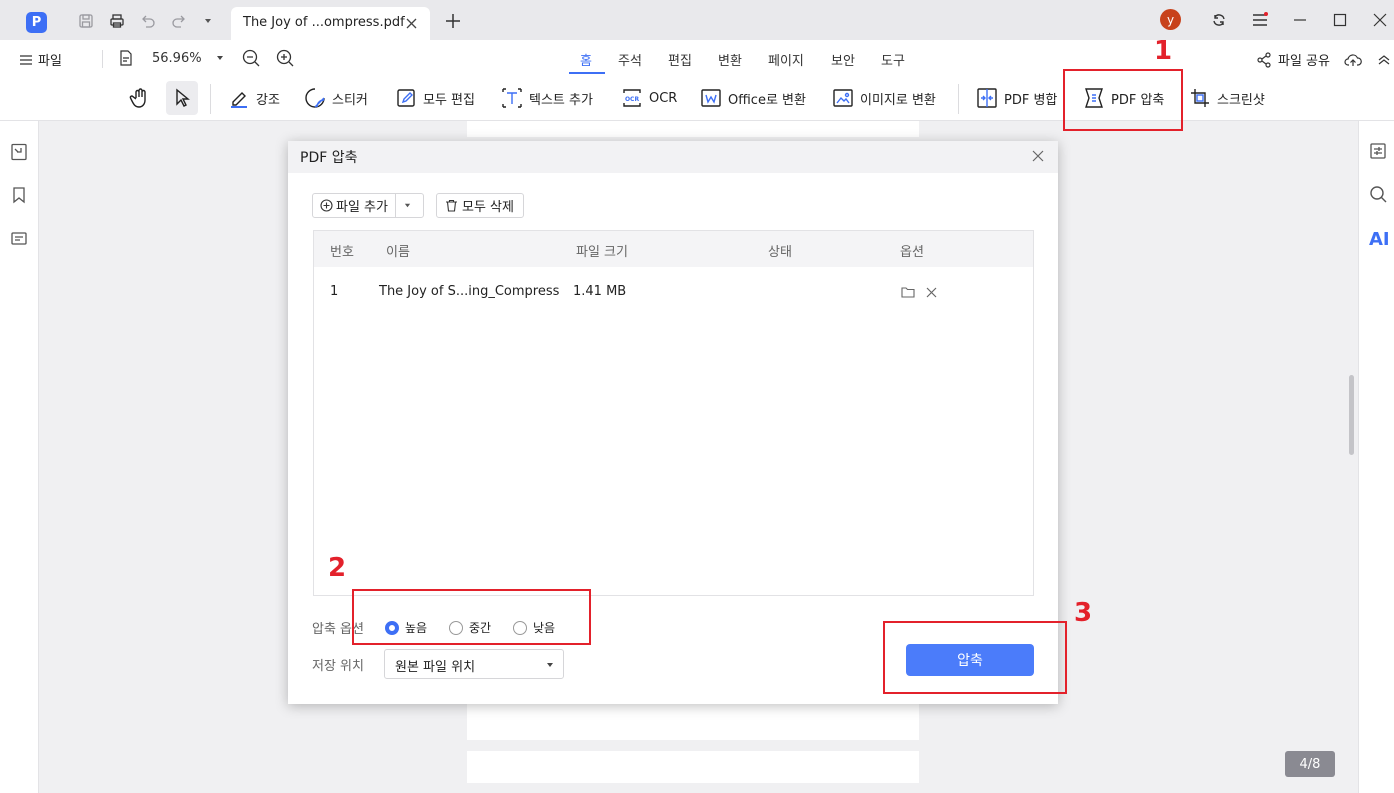 This screenshot has width=1394, height=793. I want to click on redo-icon, so click(179, 21).